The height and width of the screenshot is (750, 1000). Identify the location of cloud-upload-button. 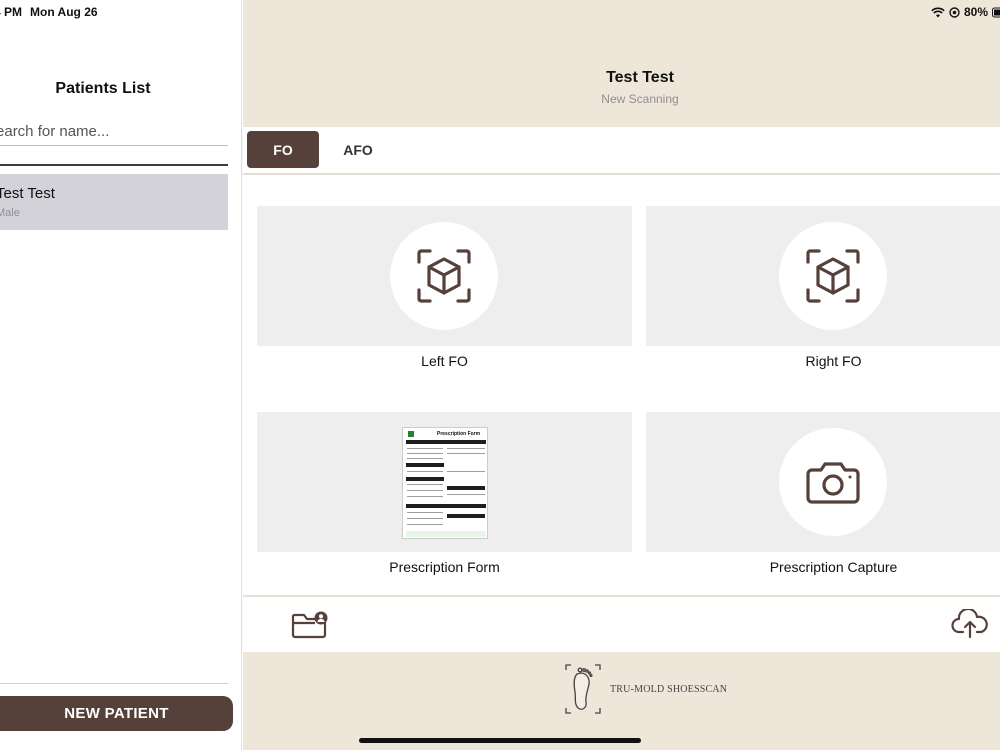
(970, 623).